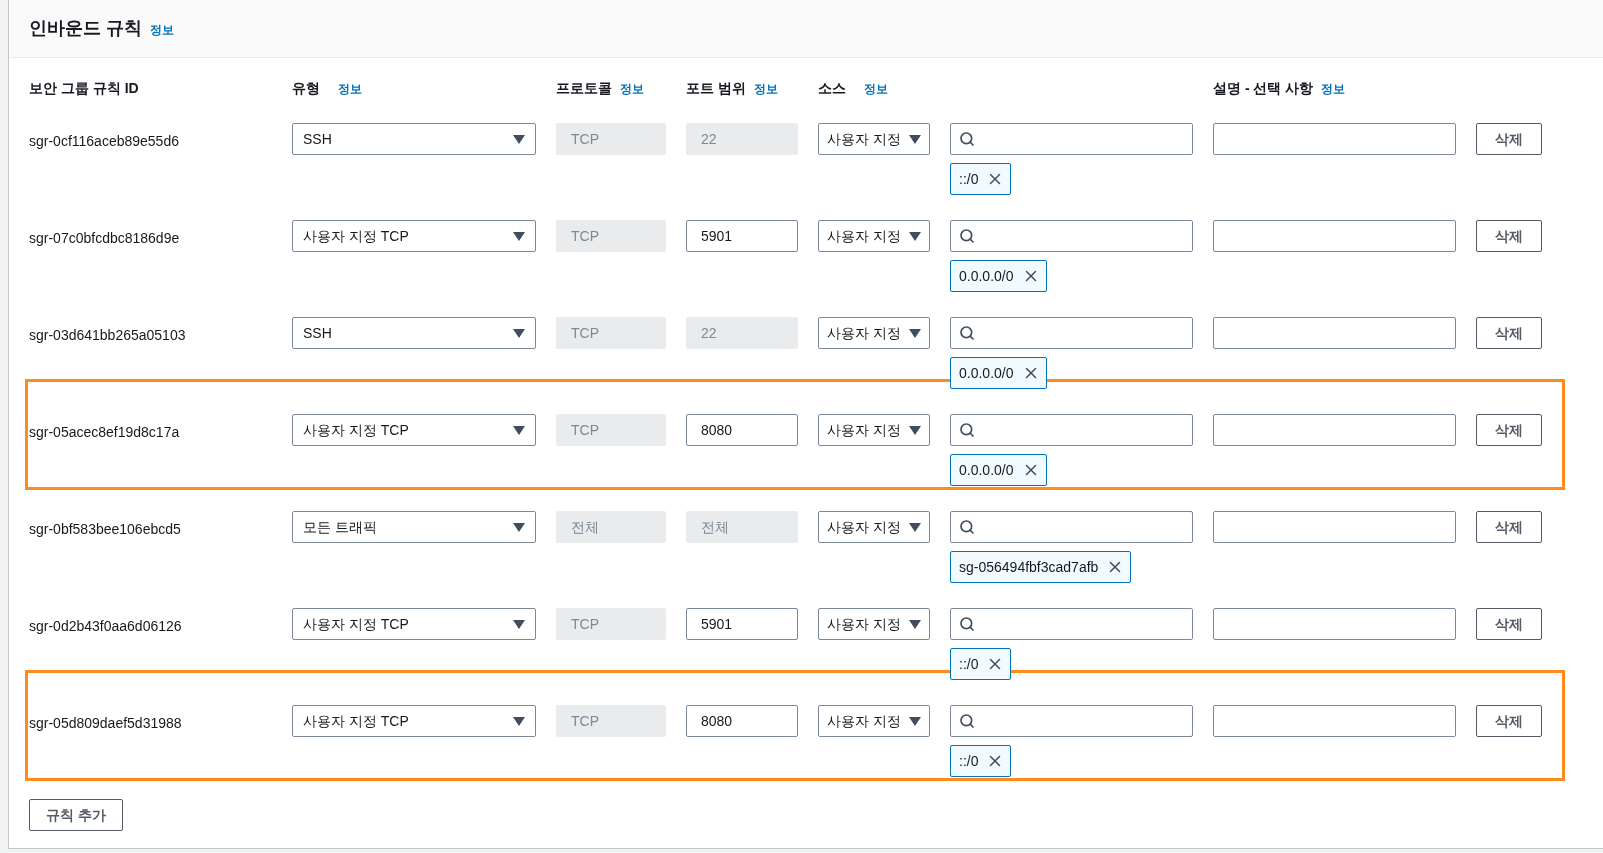 The height and width of the screenshot is (853, 1603). I want to click on column-header: 포트 범위, so click(716, 88).